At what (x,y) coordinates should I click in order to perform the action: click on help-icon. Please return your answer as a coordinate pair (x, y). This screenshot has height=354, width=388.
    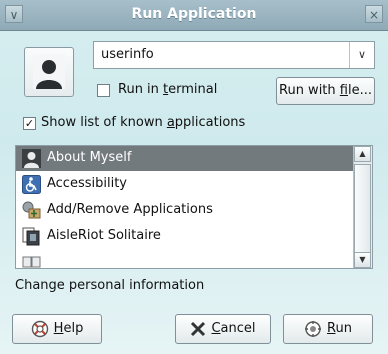
    Looking at the image, I should click on (39, 328).